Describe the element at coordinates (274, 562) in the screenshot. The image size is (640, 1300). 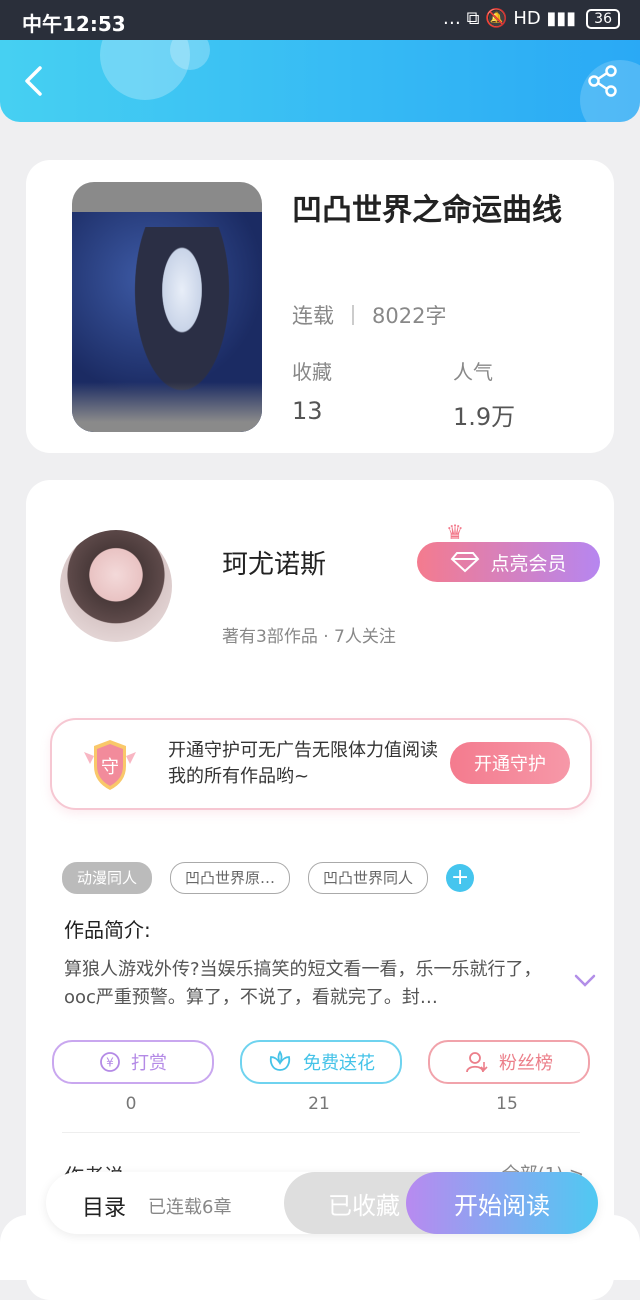
I see `author-name: 珂尤诺斯` at that location.